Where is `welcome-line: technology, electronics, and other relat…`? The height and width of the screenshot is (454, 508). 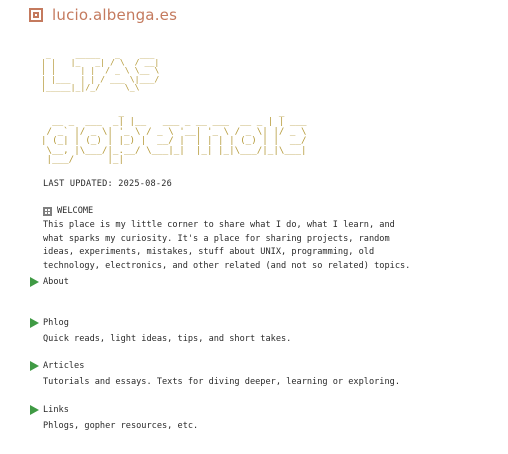 welcome-line: technology, electronics, and other relat… is located at coordinates (227, 265).